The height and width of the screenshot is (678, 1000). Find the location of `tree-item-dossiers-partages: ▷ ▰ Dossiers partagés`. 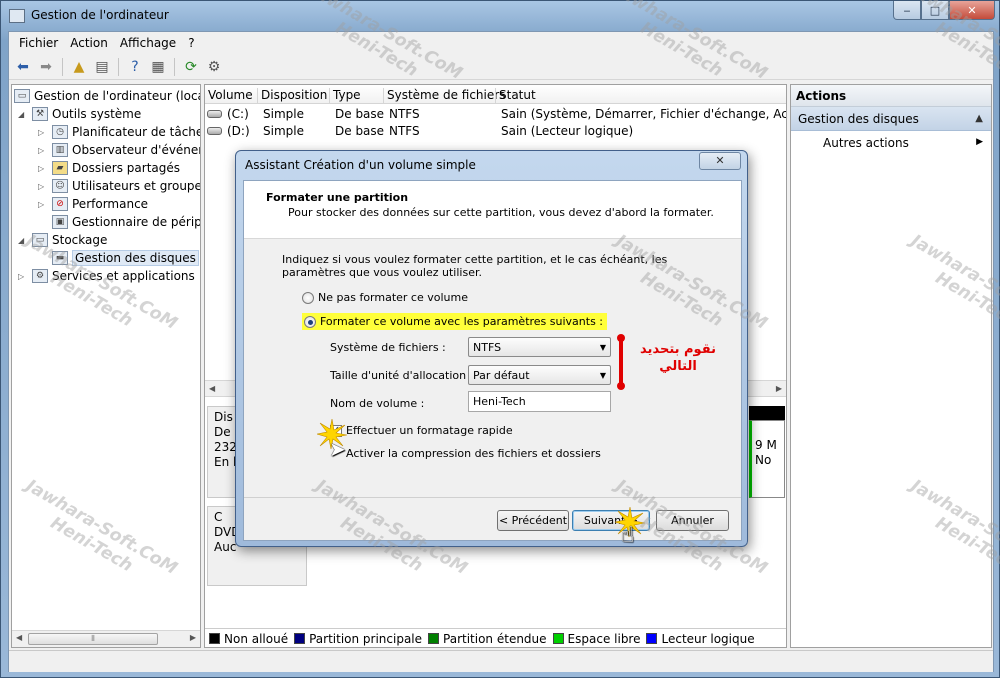

tree-item-dossiers-partages: ▷ ▰ Dossiers partagés is located at coordinates (109, 168).